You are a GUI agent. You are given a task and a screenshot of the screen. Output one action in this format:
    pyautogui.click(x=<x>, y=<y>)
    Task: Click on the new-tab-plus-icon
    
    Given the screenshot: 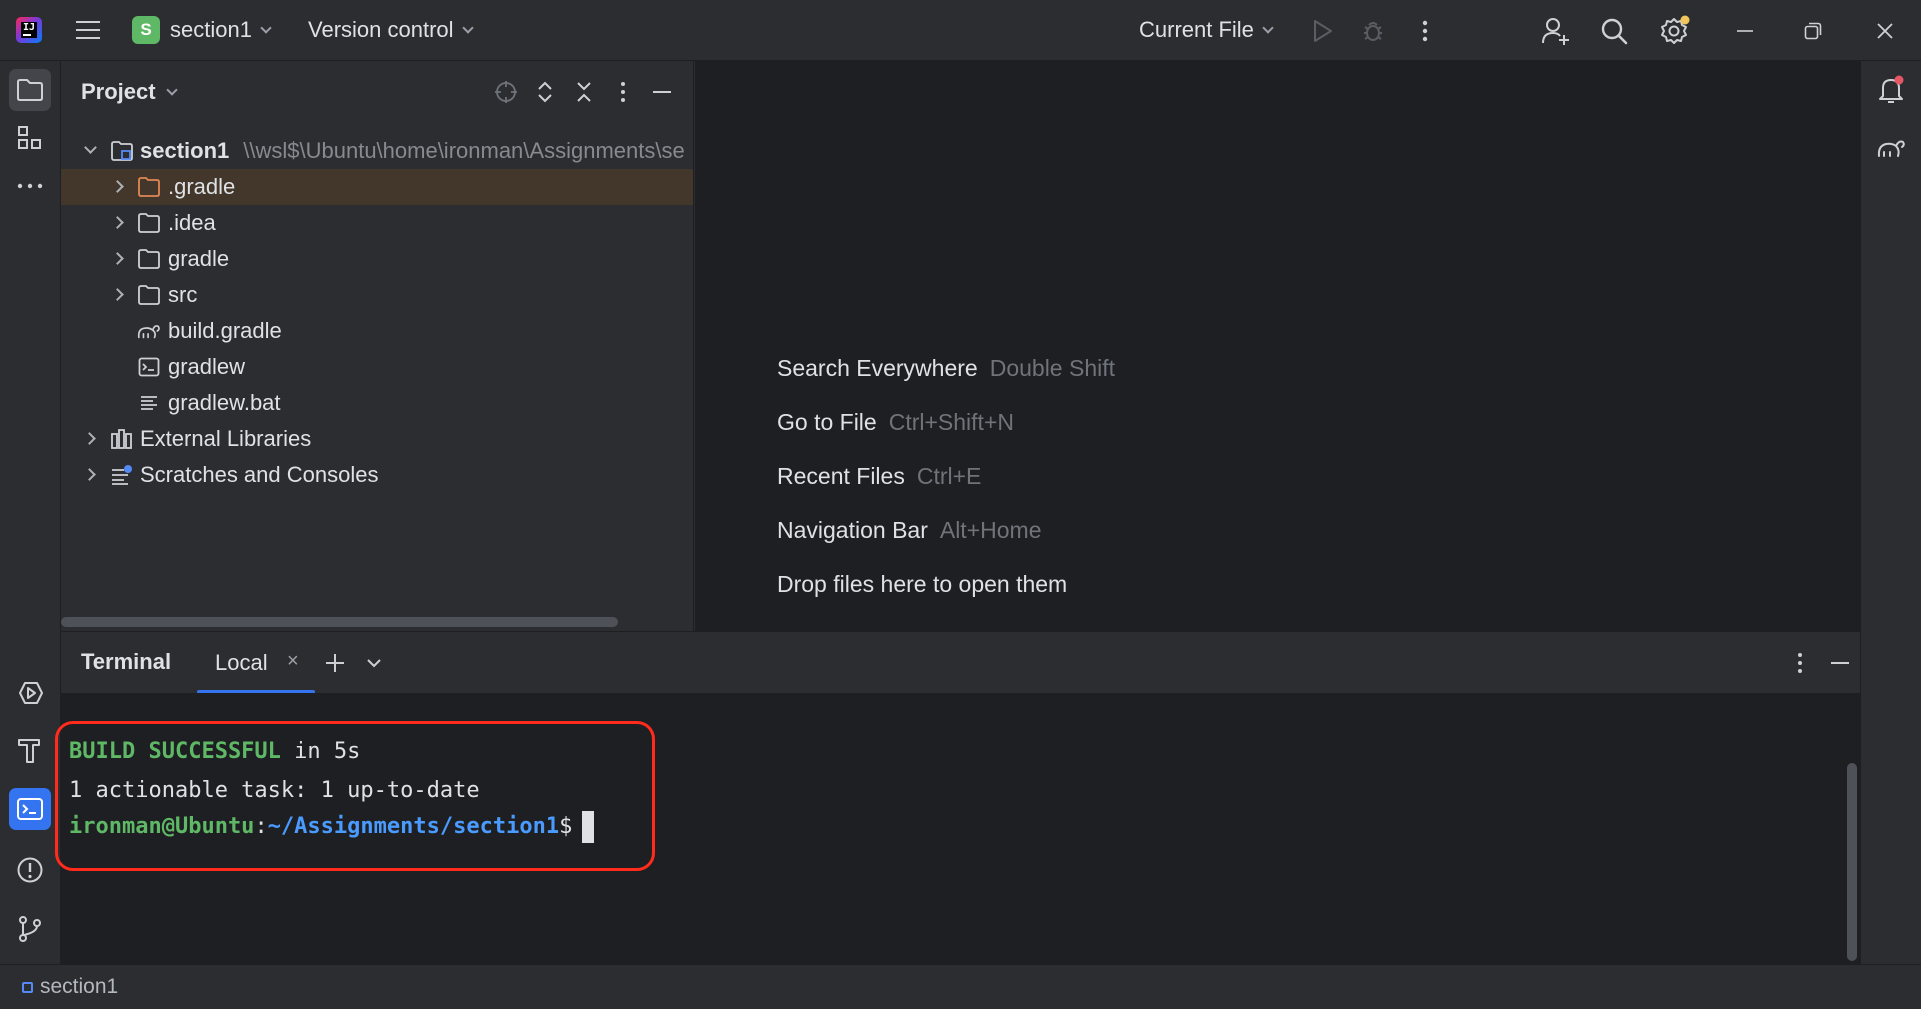 What is the action you would take?
    pyautogui.click(x=335, y=663)
    